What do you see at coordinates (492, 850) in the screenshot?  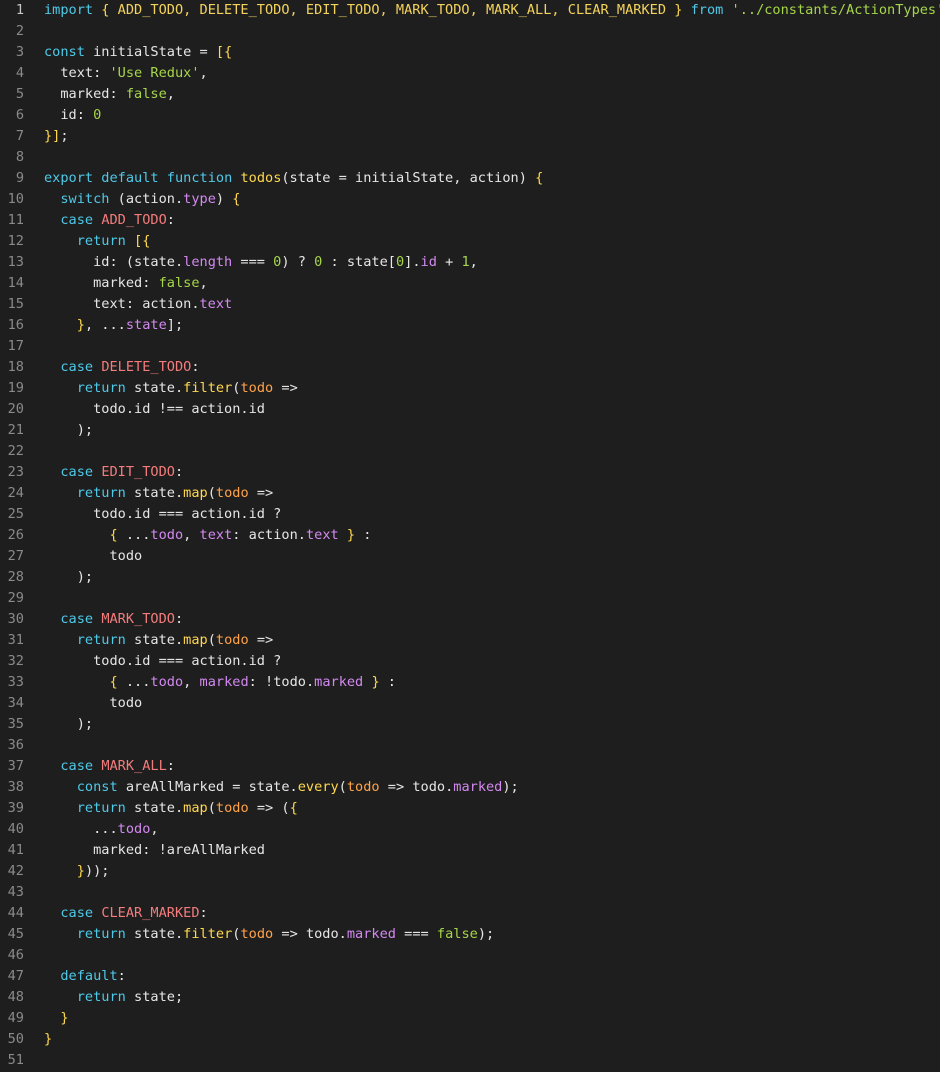 I see `code-text: marked: !areAllMarked` at bounding box center [492, 850].